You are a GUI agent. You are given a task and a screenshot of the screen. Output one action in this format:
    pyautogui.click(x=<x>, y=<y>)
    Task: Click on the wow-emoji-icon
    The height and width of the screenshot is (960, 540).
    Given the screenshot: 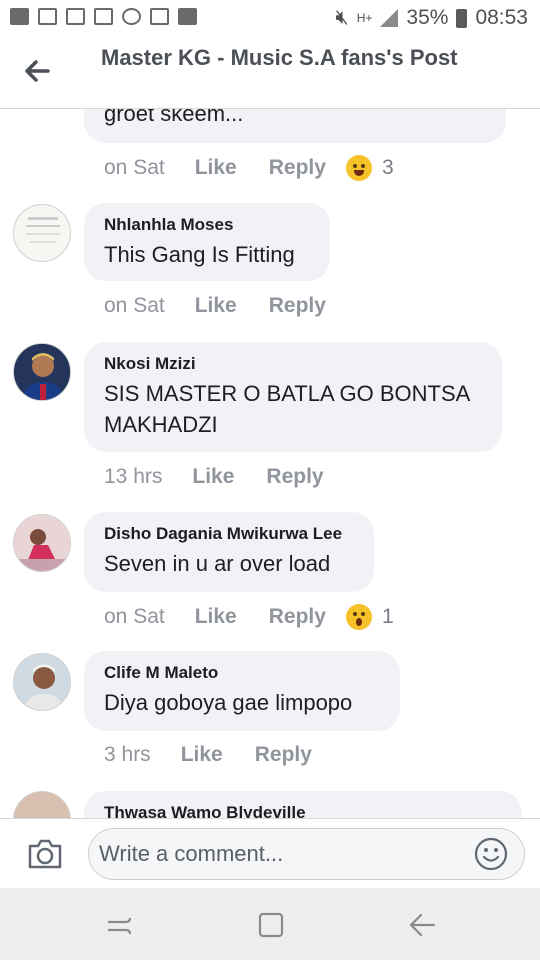 What is the action you would take?
    pyautogui.click(x=358, y=617)
    